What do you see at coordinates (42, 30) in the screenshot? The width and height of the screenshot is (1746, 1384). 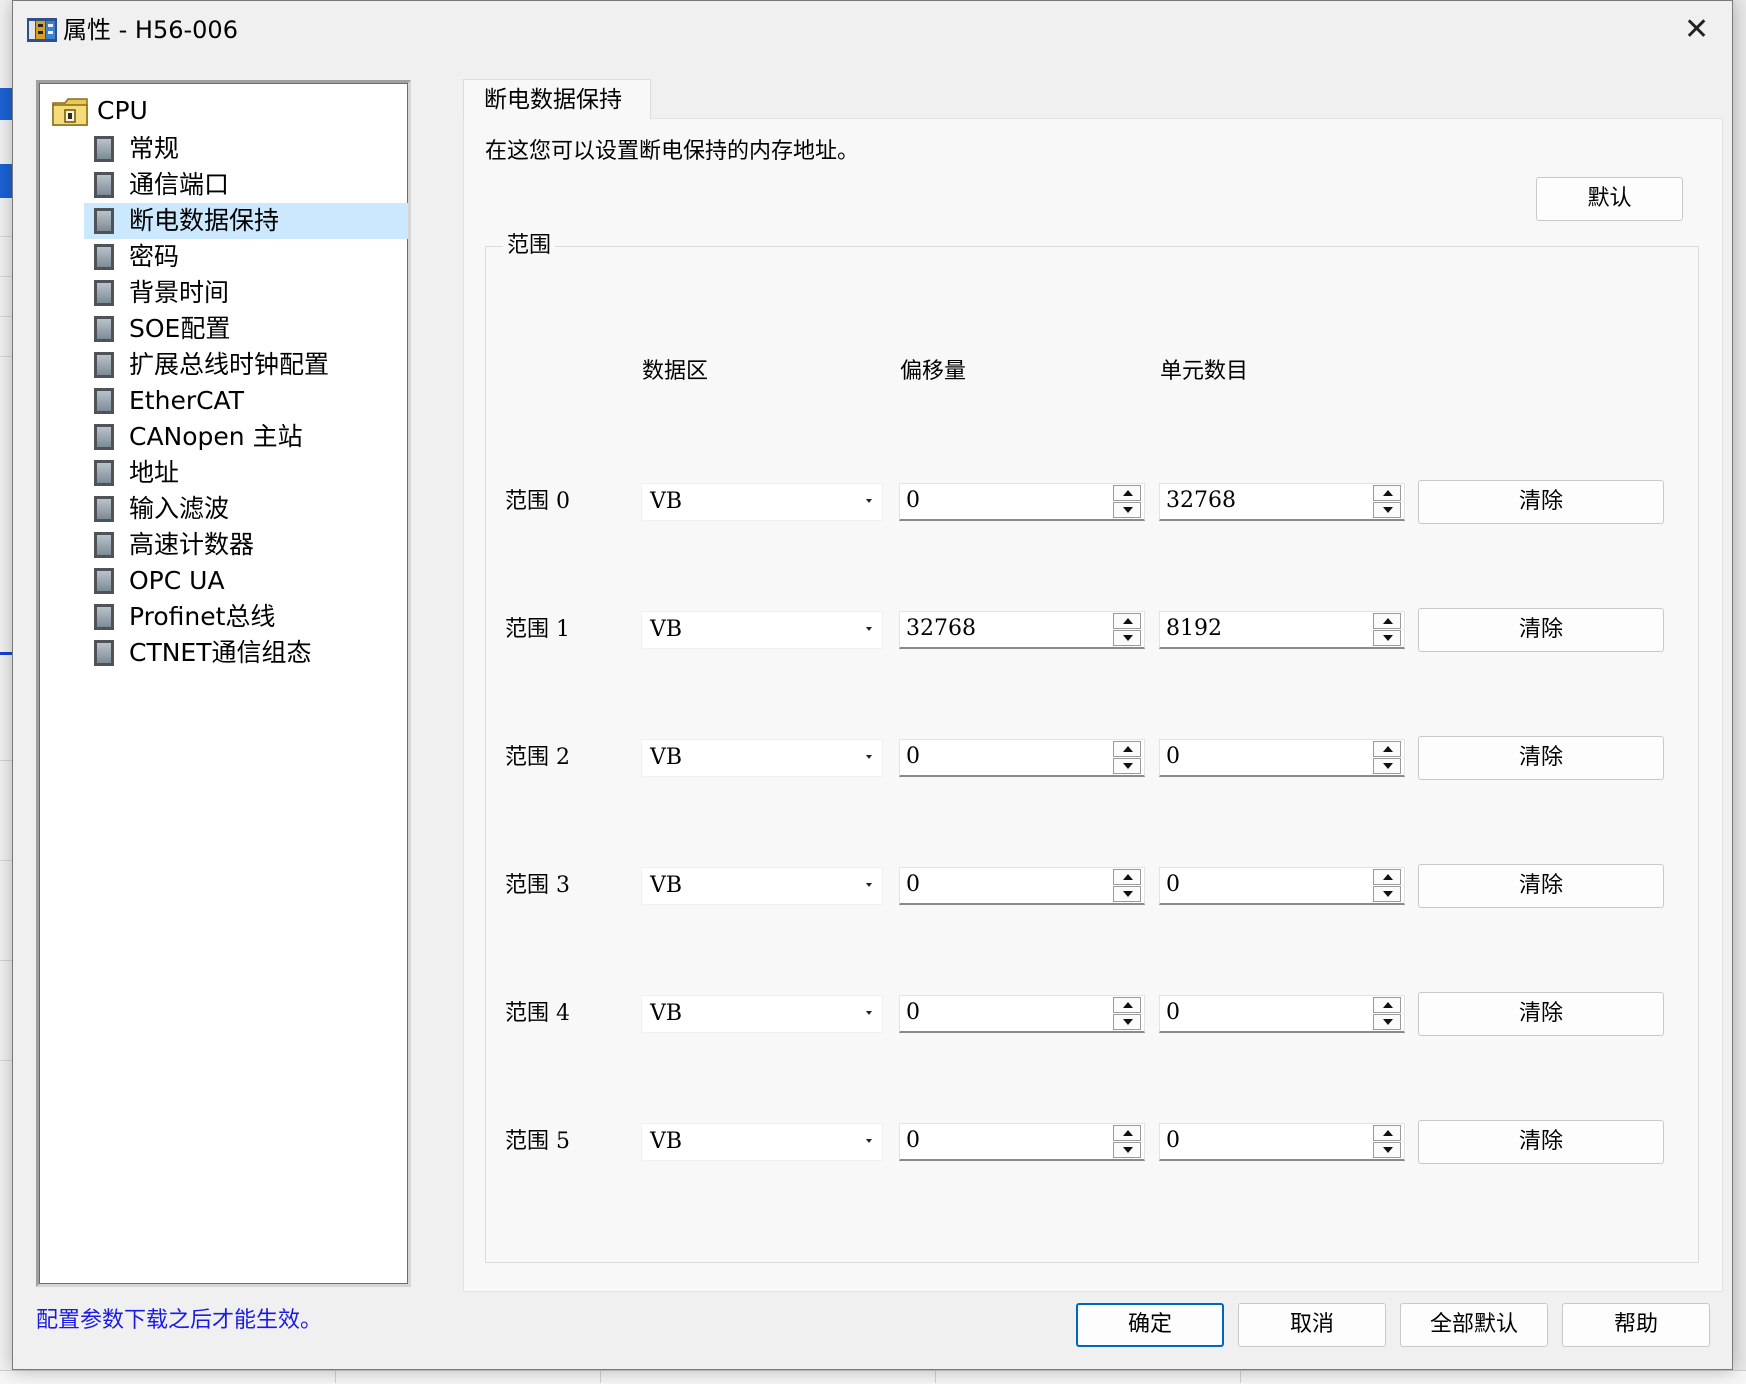 I see `plc-app-icon` at bounding box center [42, 30].